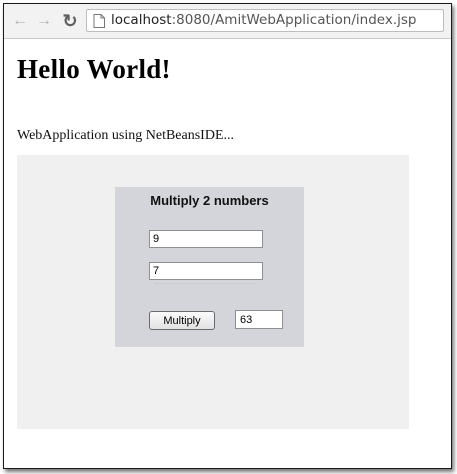 The width and height of the screenshot is (457, 474). What do you see at coordinates (141, 20) in the screenshot?
I see `url-host: localhost` at bounding box center [141, 20].